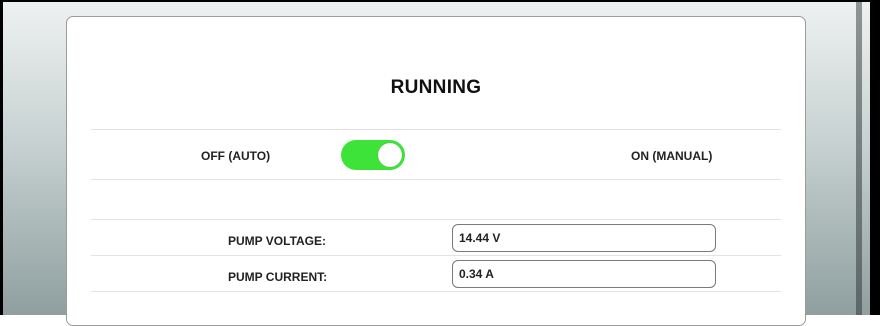  What do you see at coordinates (672, 156) in the screenshot?
I see `mode-on-label: ON (MANUAL)` at bounding box center [672, 156].